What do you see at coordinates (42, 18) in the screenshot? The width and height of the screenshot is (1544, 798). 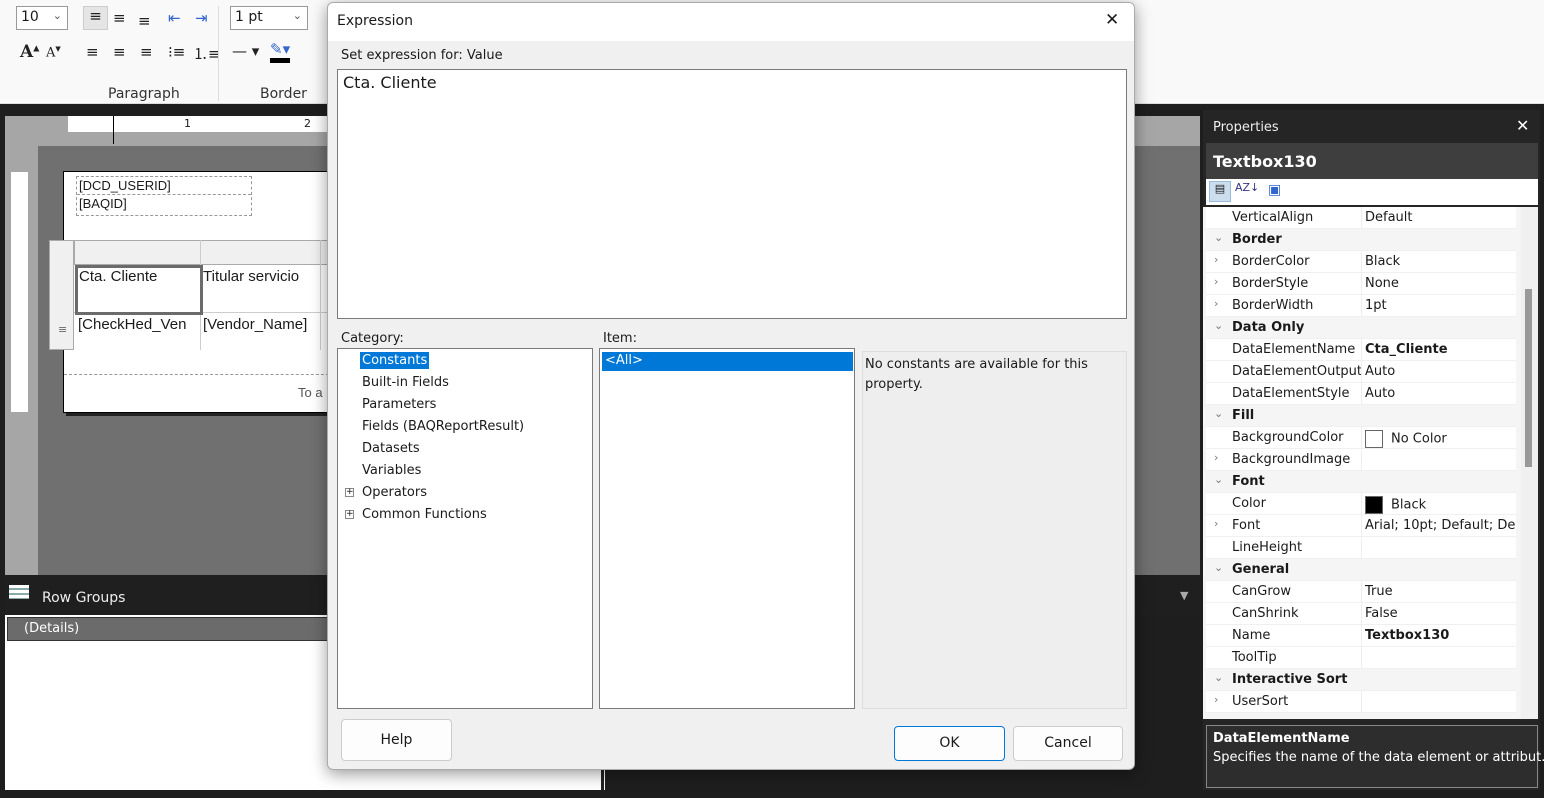 I see `font-size-combo: 10 ⌄` at bounding box center [42, 18].